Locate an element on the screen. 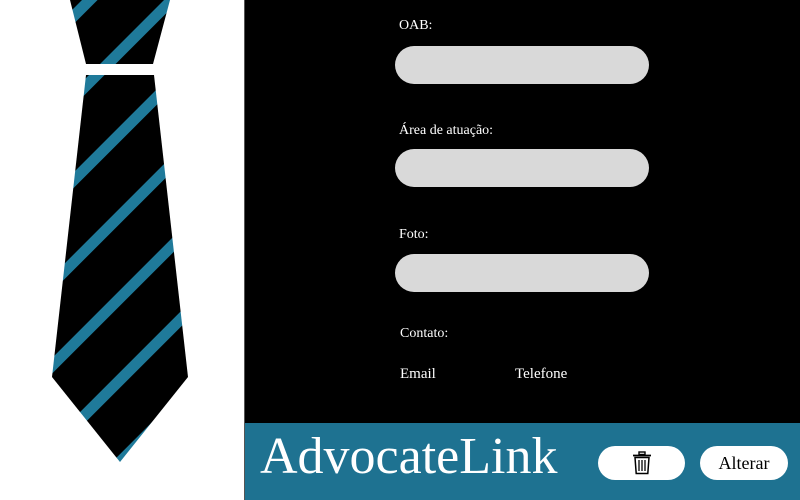 The width and height of the screenshot is (800, 500). email-link: Email is located at coordinates (418, 374).